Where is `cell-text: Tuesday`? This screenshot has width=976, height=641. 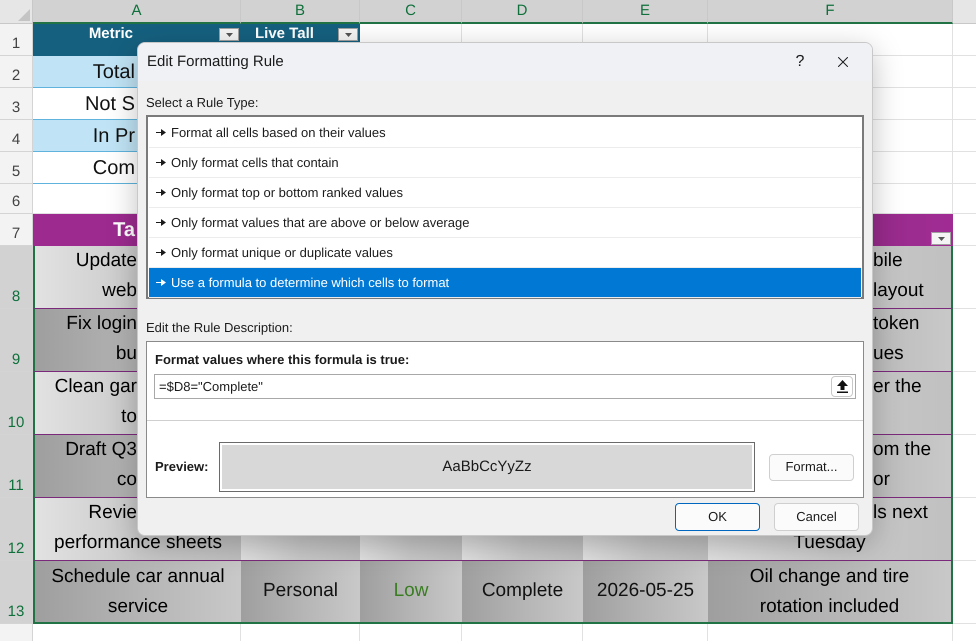
cell-text: Tuesday is located at coordinates (829, 543).